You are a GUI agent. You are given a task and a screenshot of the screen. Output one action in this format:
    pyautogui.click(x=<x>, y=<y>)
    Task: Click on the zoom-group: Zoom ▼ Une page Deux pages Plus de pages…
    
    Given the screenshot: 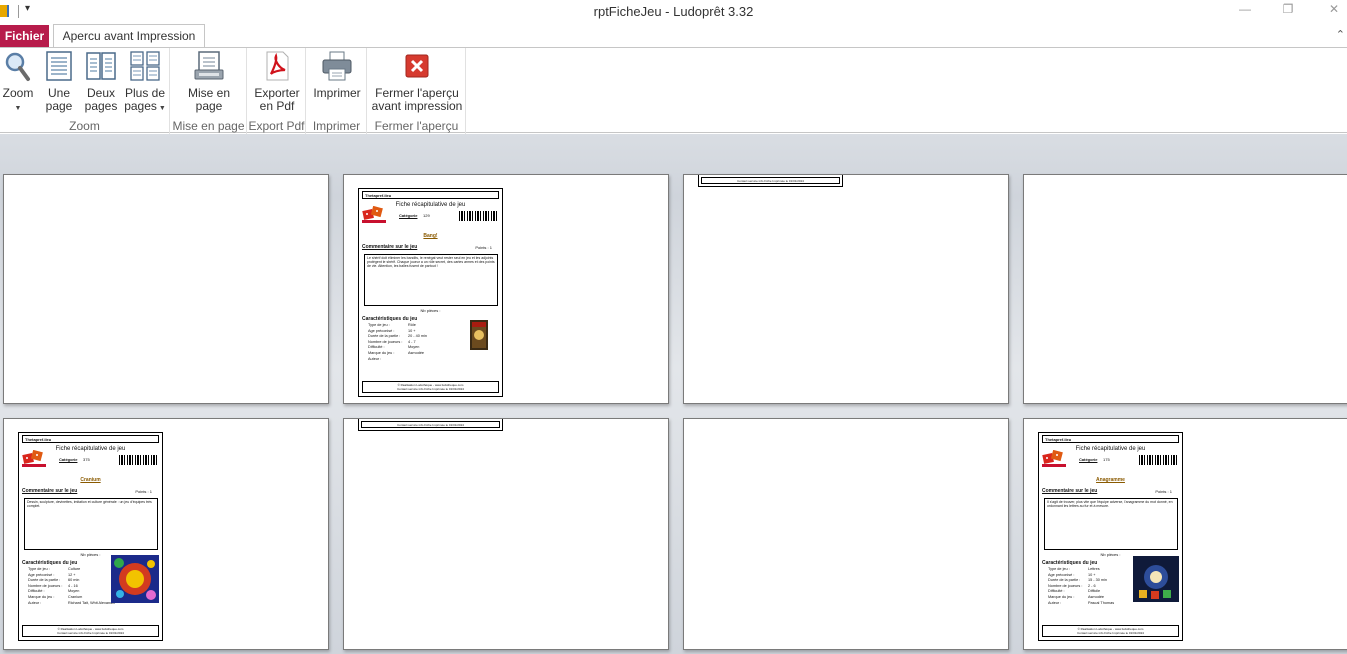 What is the action you would take?
    pyautogui.click(x=85, y=91)
    